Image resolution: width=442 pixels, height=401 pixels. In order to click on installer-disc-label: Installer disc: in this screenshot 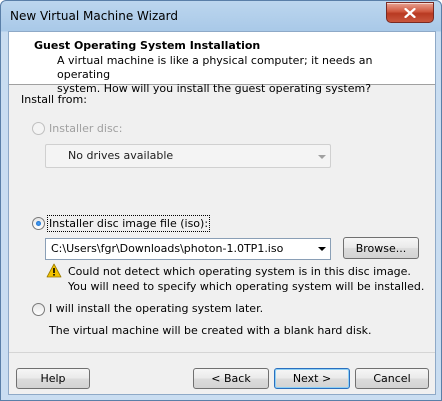, I will do `click(86, 128)`.